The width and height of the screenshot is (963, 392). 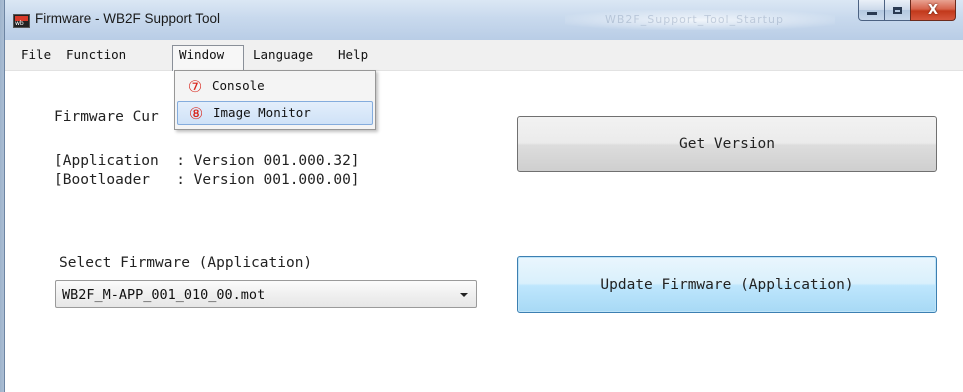 What do you see at coordinates (207, 161) in the screenshot?
I see `application-version: [Application : Version 001.000.32]` at bounding box center [207, 161].